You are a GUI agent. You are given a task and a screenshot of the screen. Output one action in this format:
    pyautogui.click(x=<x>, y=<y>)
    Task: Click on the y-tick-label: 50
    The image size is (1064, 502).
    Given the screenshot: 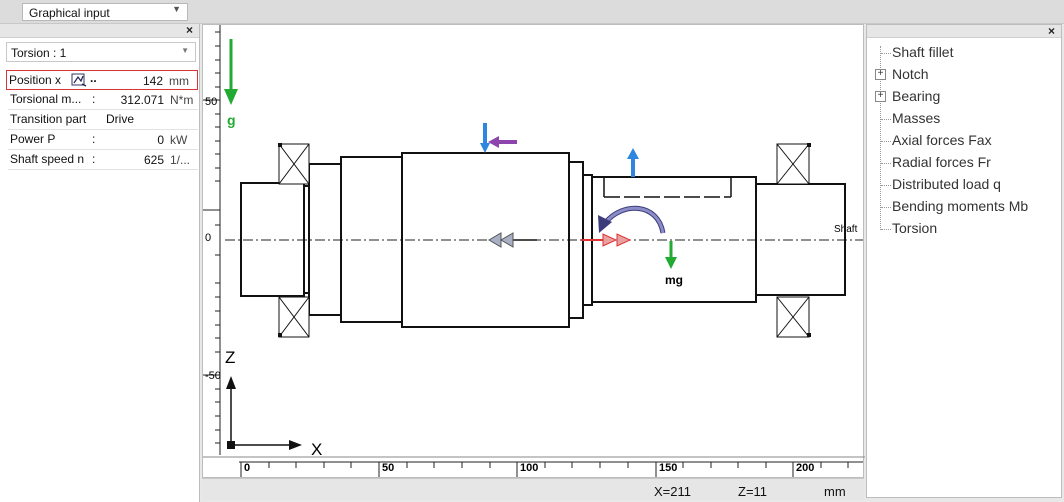 What is the action you would take?
    pyautogui.click(x=211, y=102)
    